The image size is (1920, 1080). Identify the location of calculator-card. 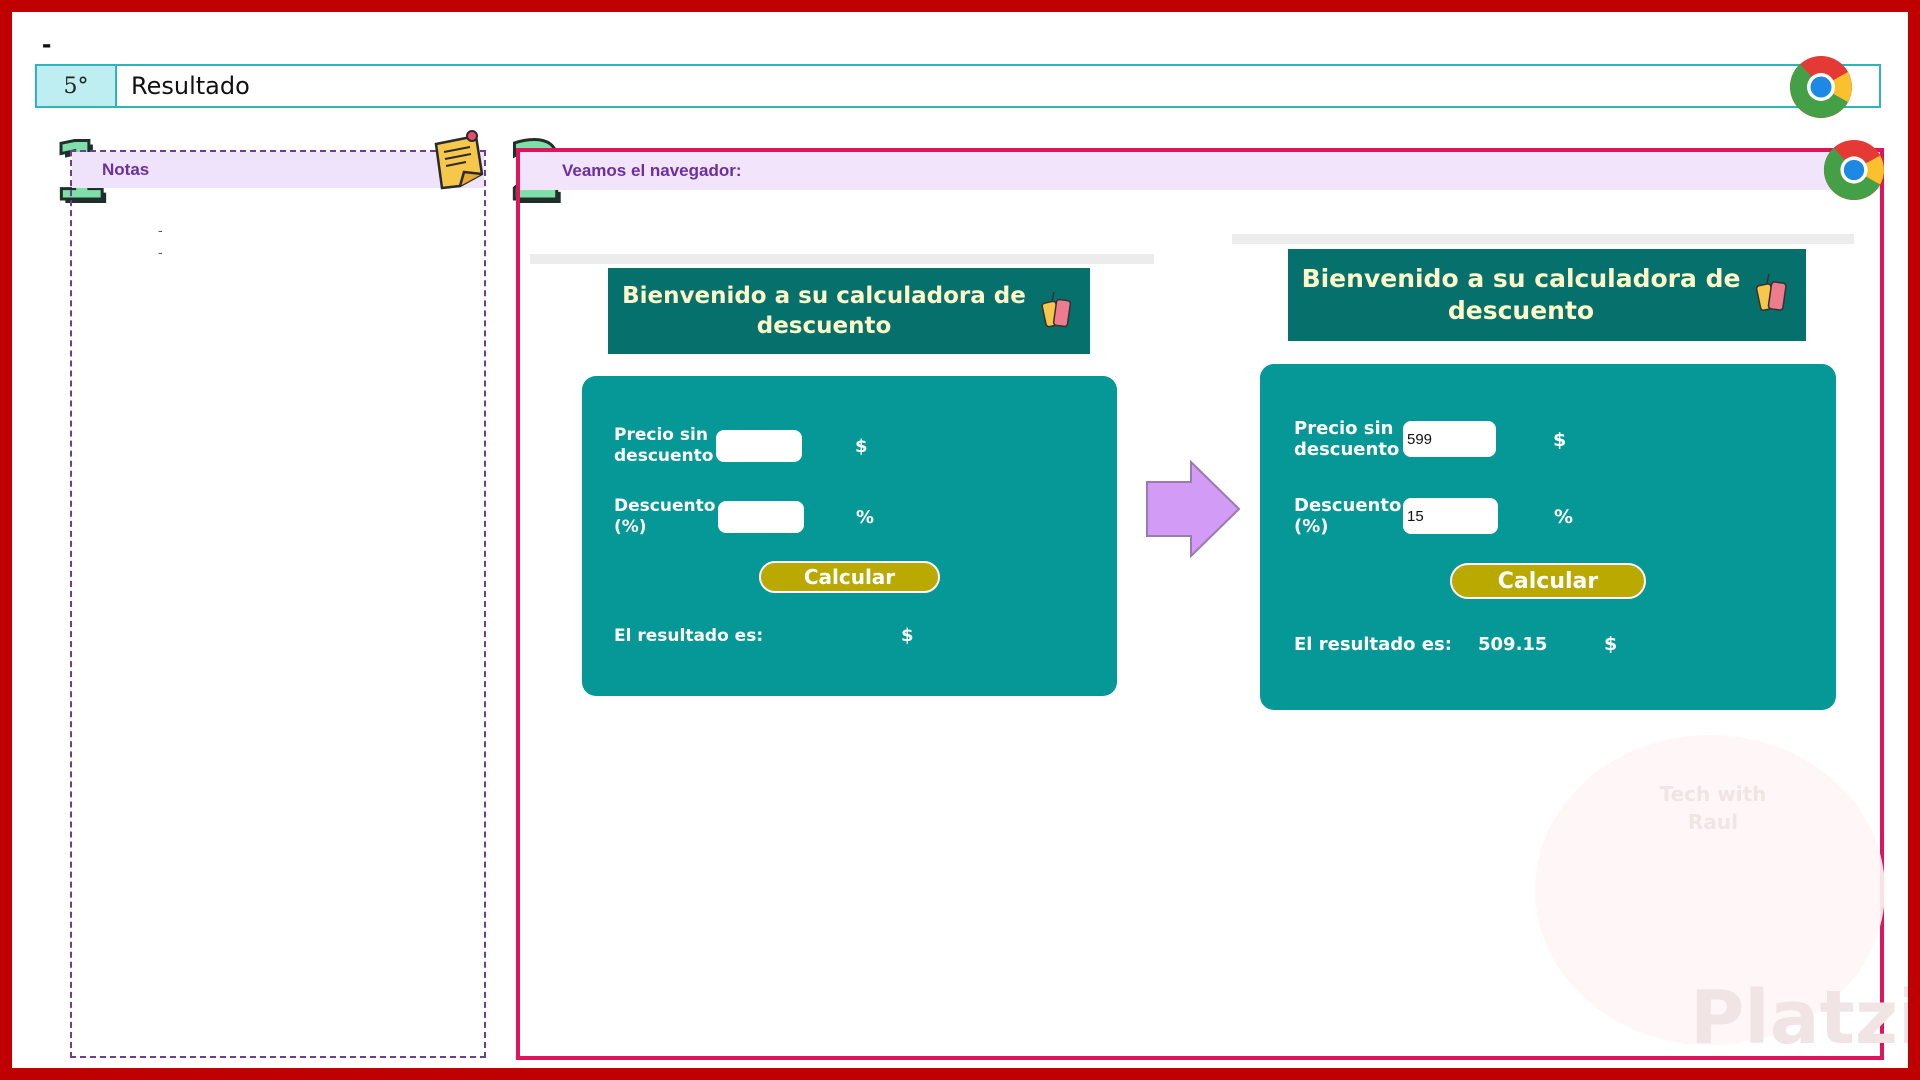
(1548, 537).